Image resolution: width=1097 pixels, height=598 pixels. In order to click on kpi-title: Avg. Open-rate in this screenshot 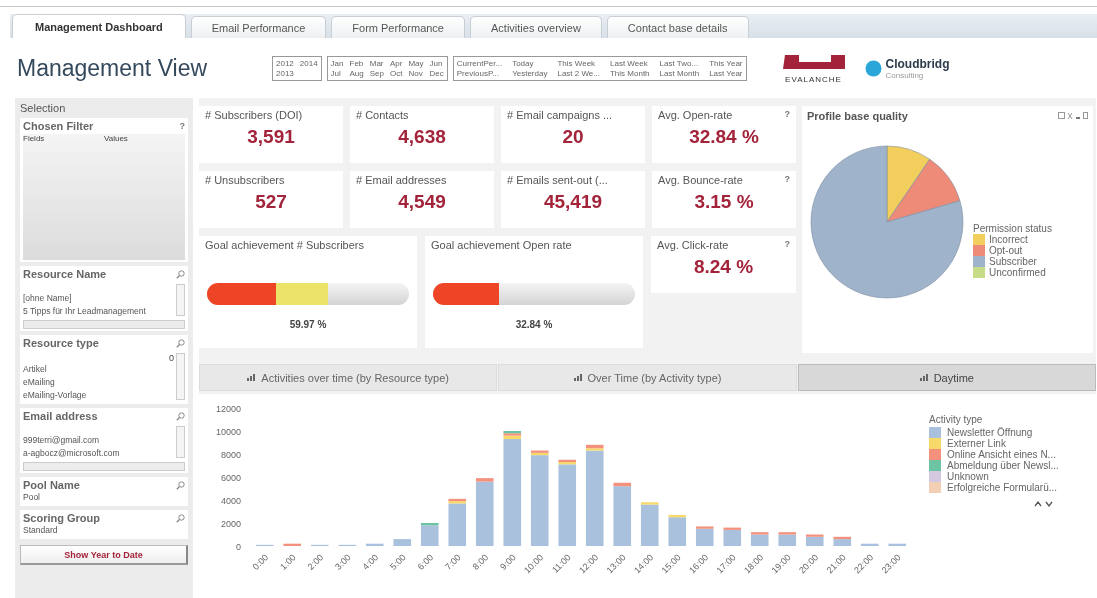, I will do `click(695, 115)`.